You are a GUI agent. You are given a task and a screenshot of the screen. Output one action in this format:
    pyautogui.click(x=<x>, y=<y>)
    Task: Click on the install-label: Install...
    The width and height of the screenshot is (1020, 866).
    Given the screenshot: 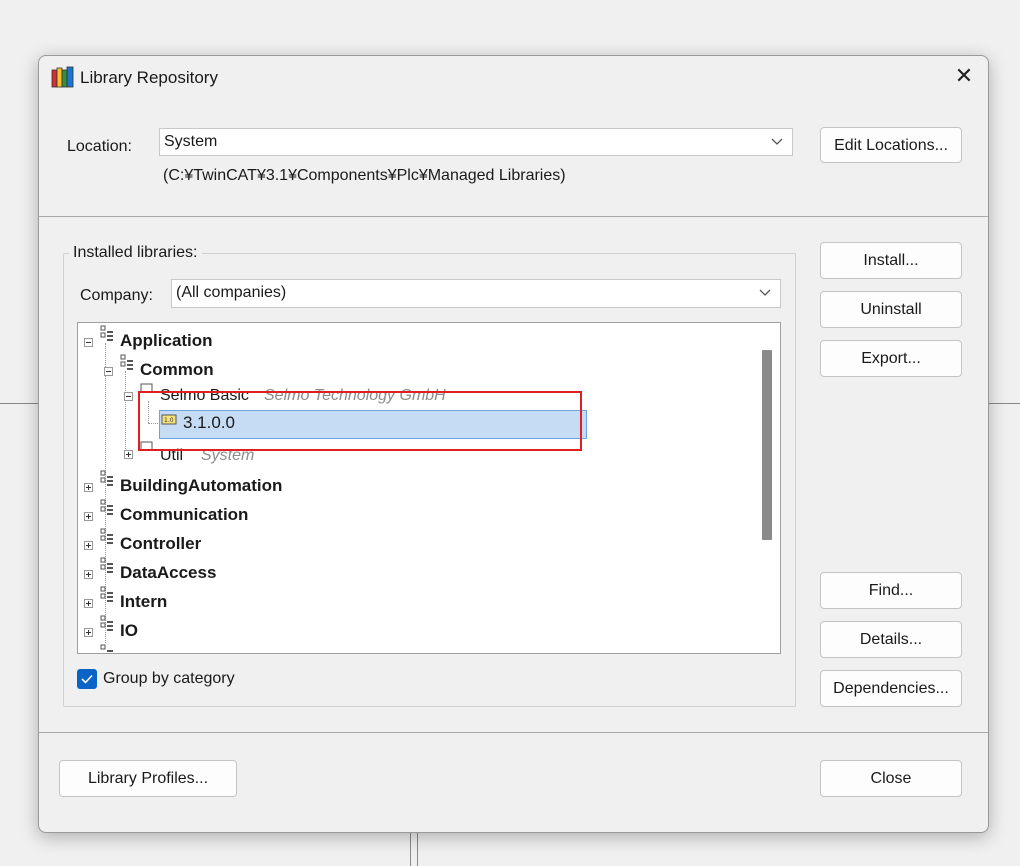 What is the action you would take?
    pyautogui.click(x=891, y=260)
    